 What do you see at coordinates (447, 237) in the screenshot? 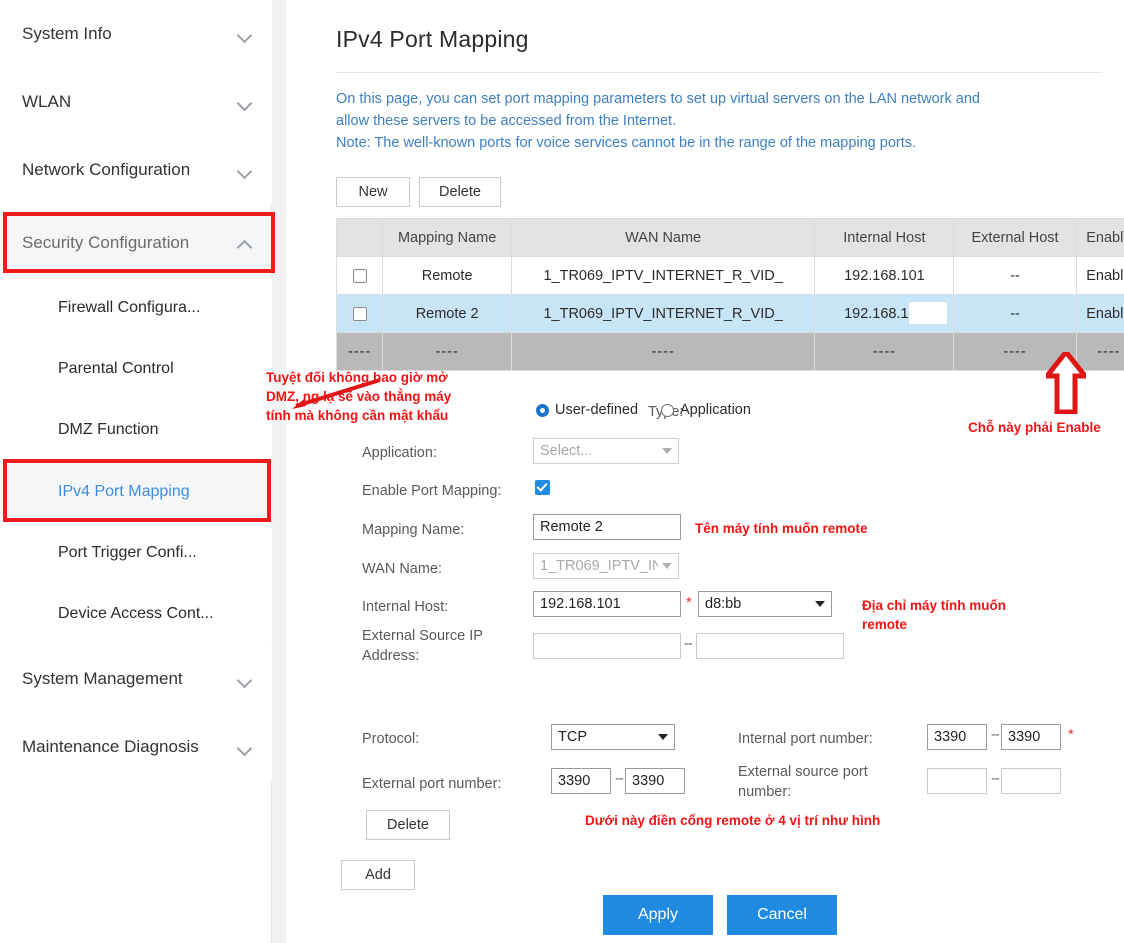
I see `column-header-mapping-name: Mapping Name` at bounding box center [447, 237].